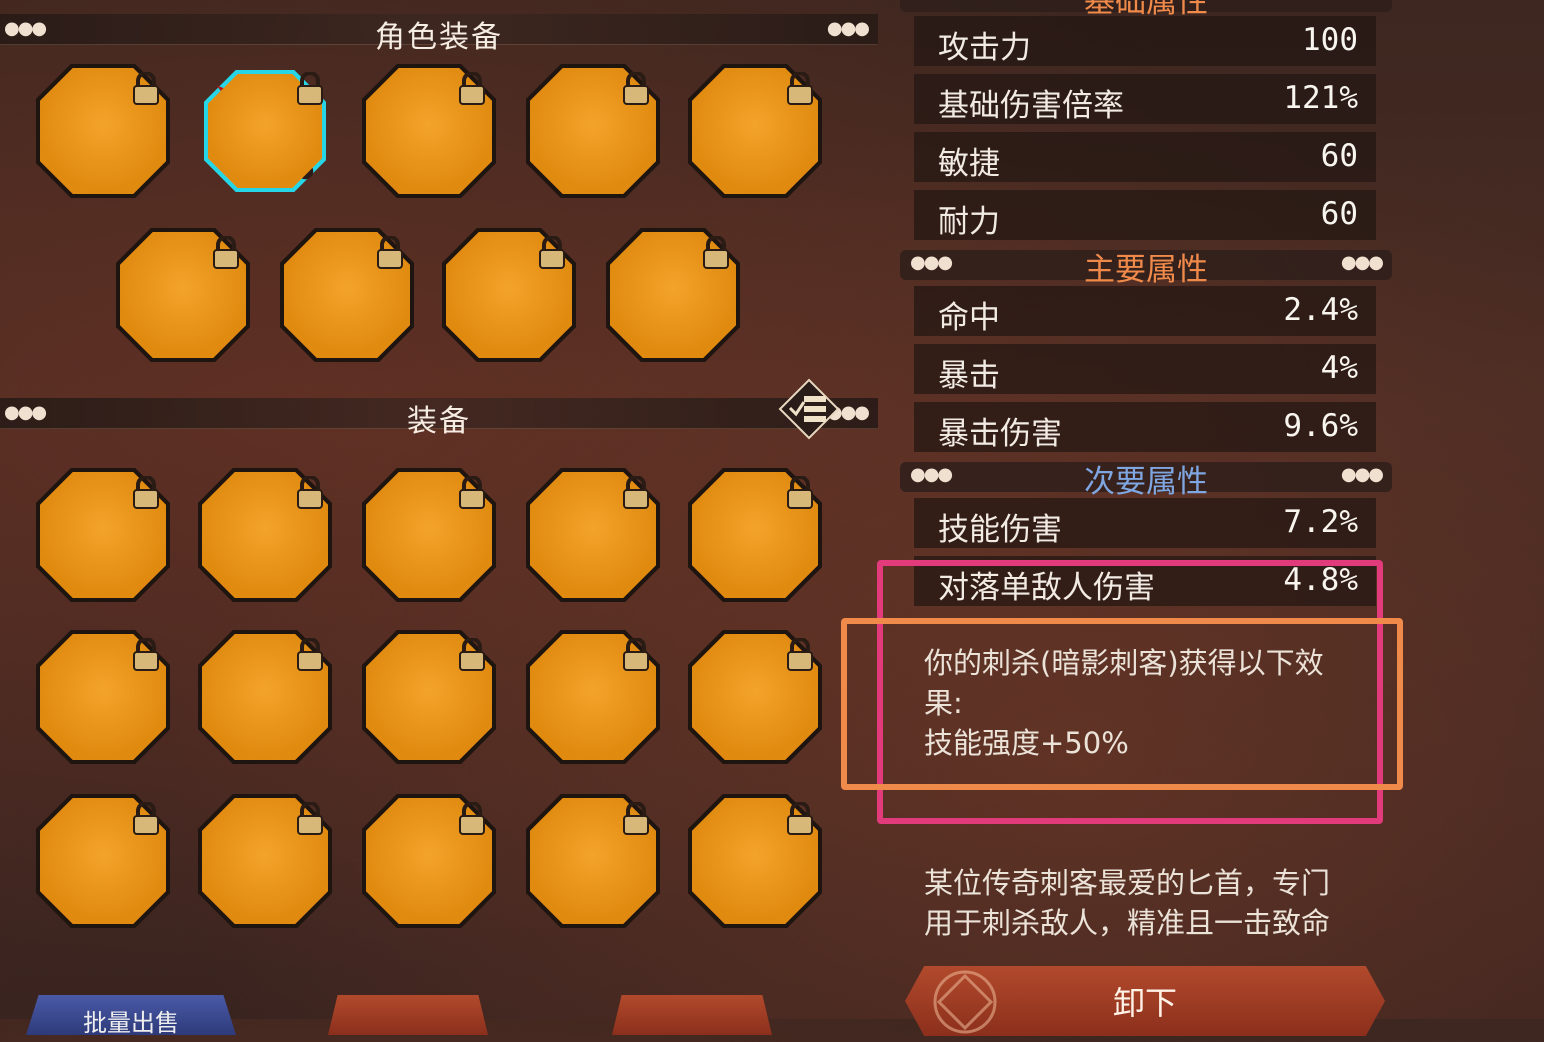  Describe the element at coordinates (1146, 269) in the screenshot. I see `main-attributes-header: ●●● 主要属性 ●●●` at that location.